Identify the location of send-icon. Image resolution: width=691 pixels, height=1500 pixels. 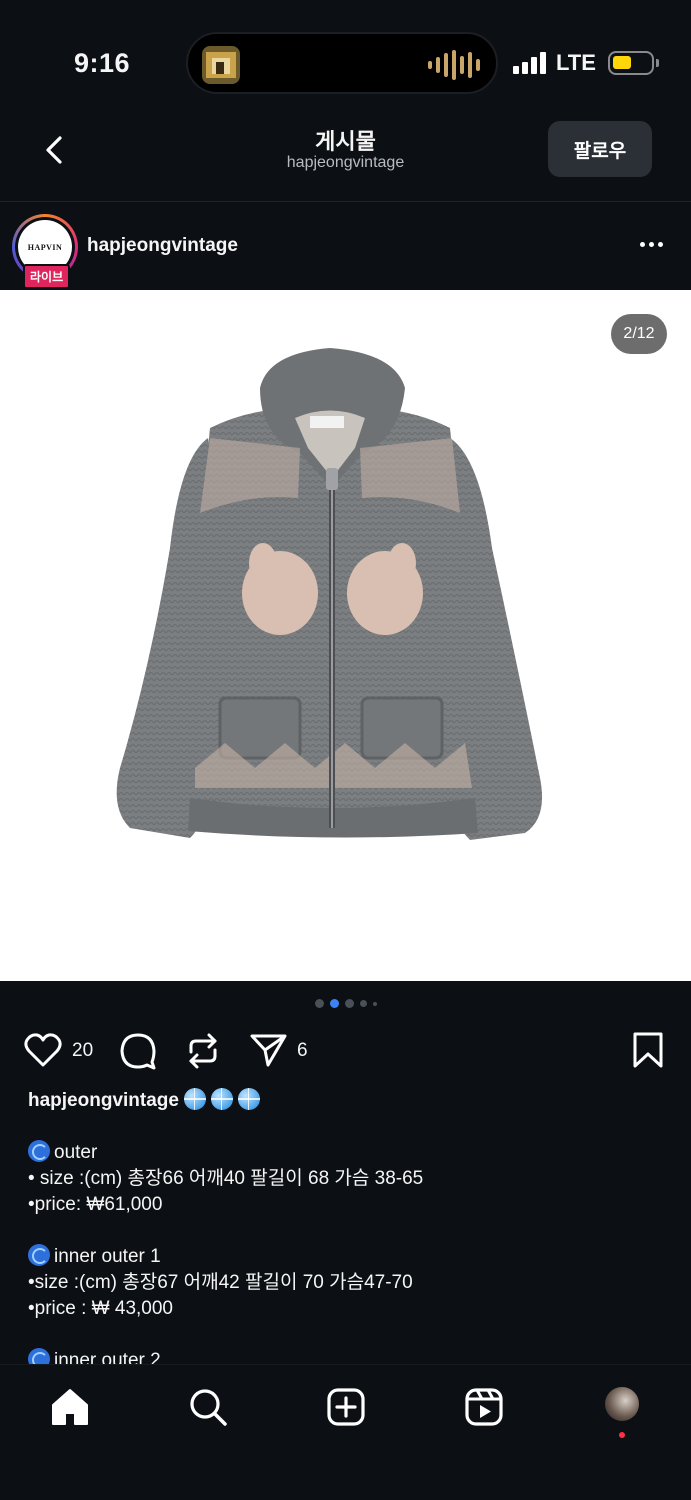
(268, 1050).